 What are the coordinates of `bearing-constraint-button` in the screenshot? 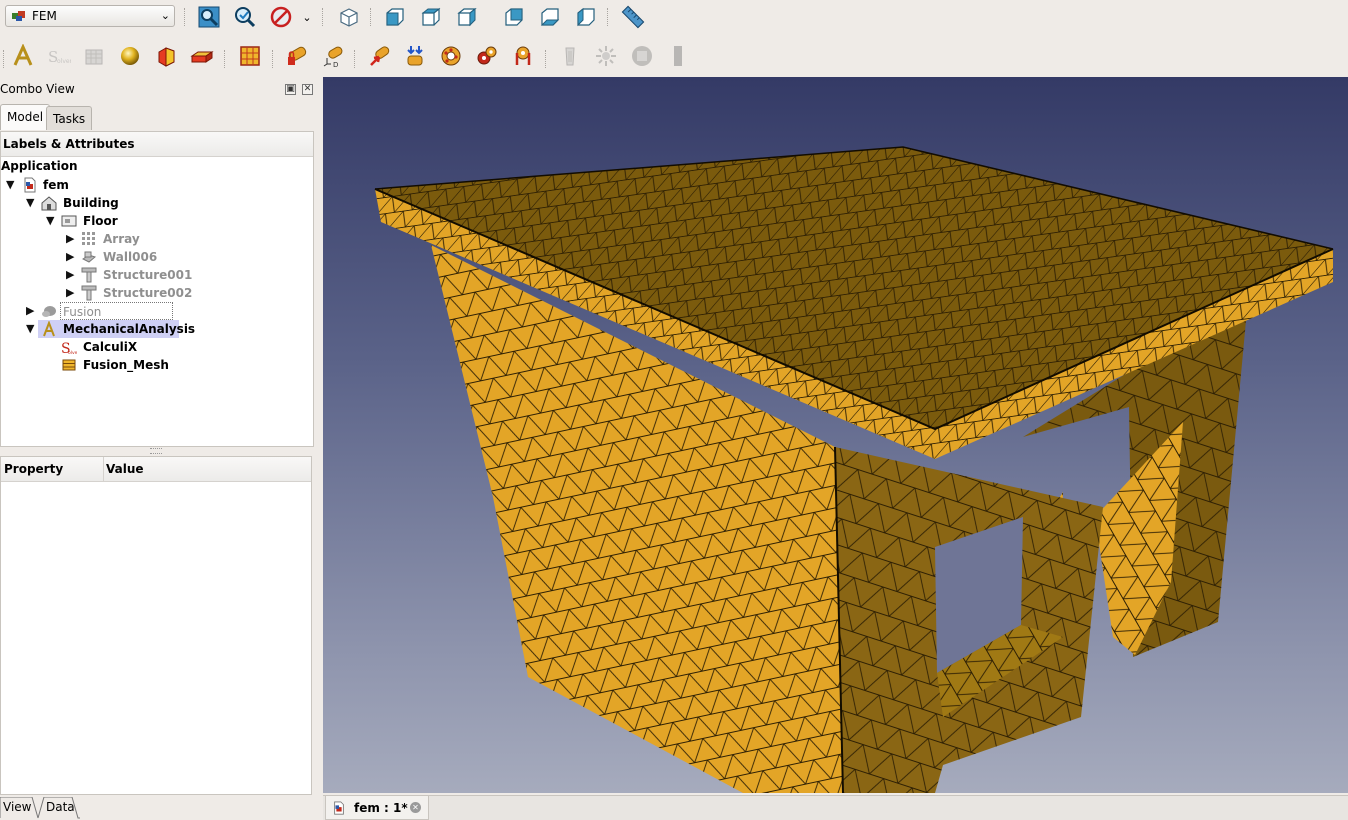 It's located at (451, 56).